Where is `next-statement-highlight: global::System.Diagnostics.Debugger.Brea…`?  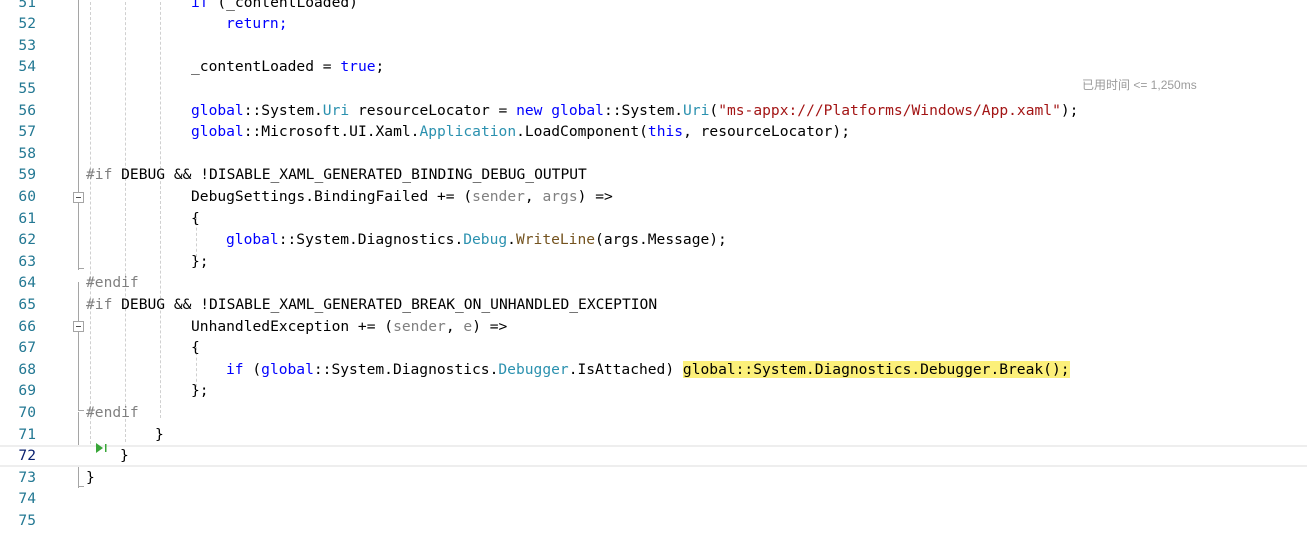
next-statement-highlight: global::System.Diagnostics.Debugger.Brea… is located at coordinates (876, 369).